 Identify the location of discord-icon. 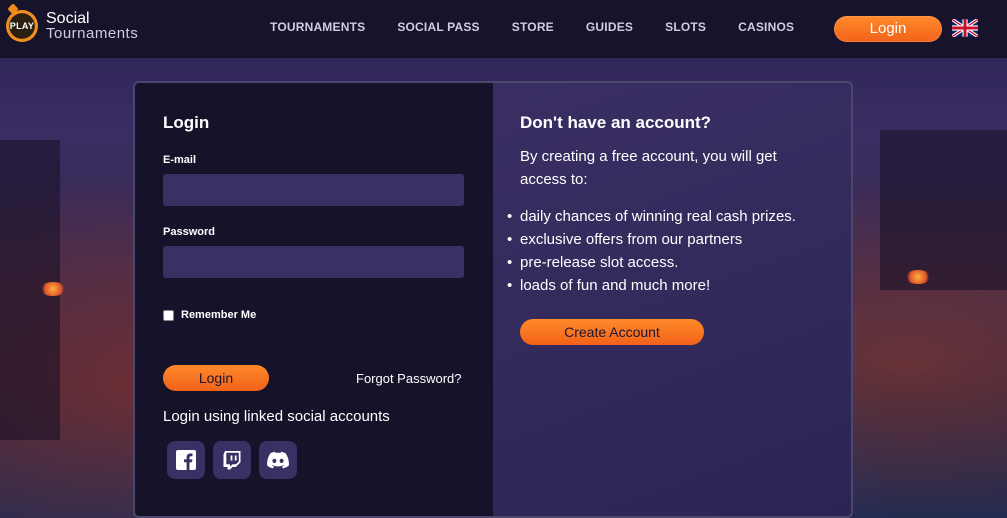
(278, 460).